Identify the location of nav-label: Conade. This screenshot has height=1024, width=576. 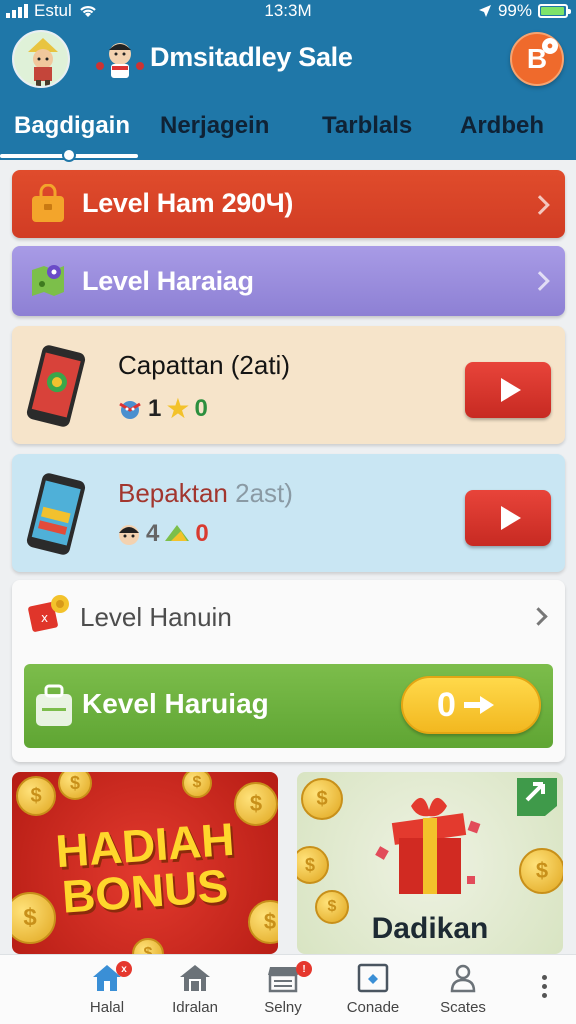
(373, 1007).